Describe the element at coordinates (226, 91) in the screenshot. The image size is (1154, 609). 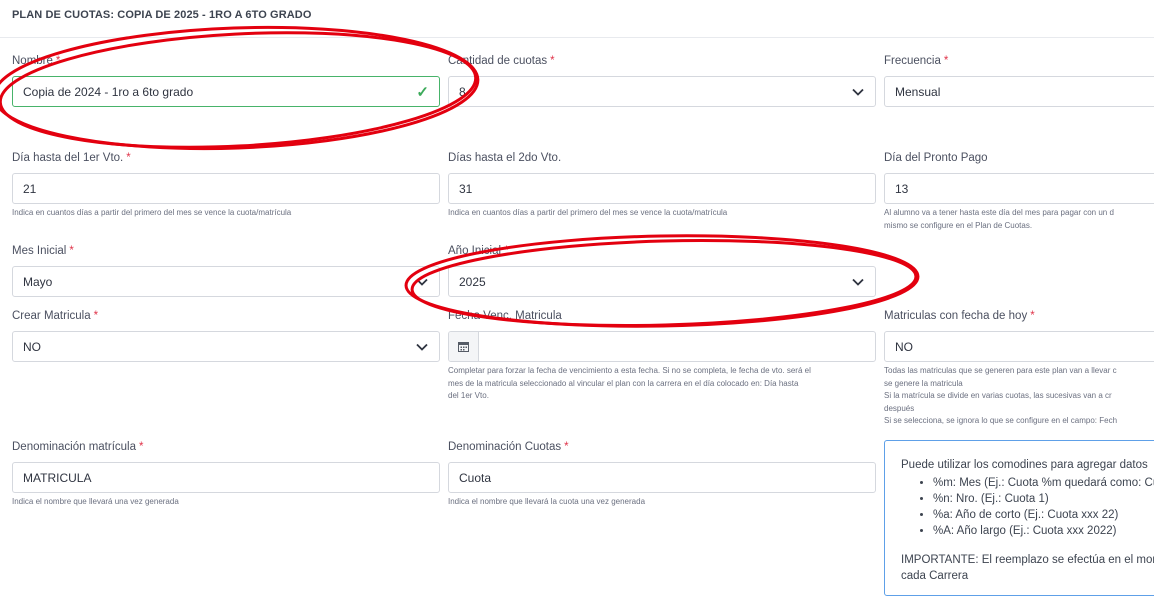
I see `nombre-input: Copia de 2024 - 1ro a 6to grado ✓` at that location.